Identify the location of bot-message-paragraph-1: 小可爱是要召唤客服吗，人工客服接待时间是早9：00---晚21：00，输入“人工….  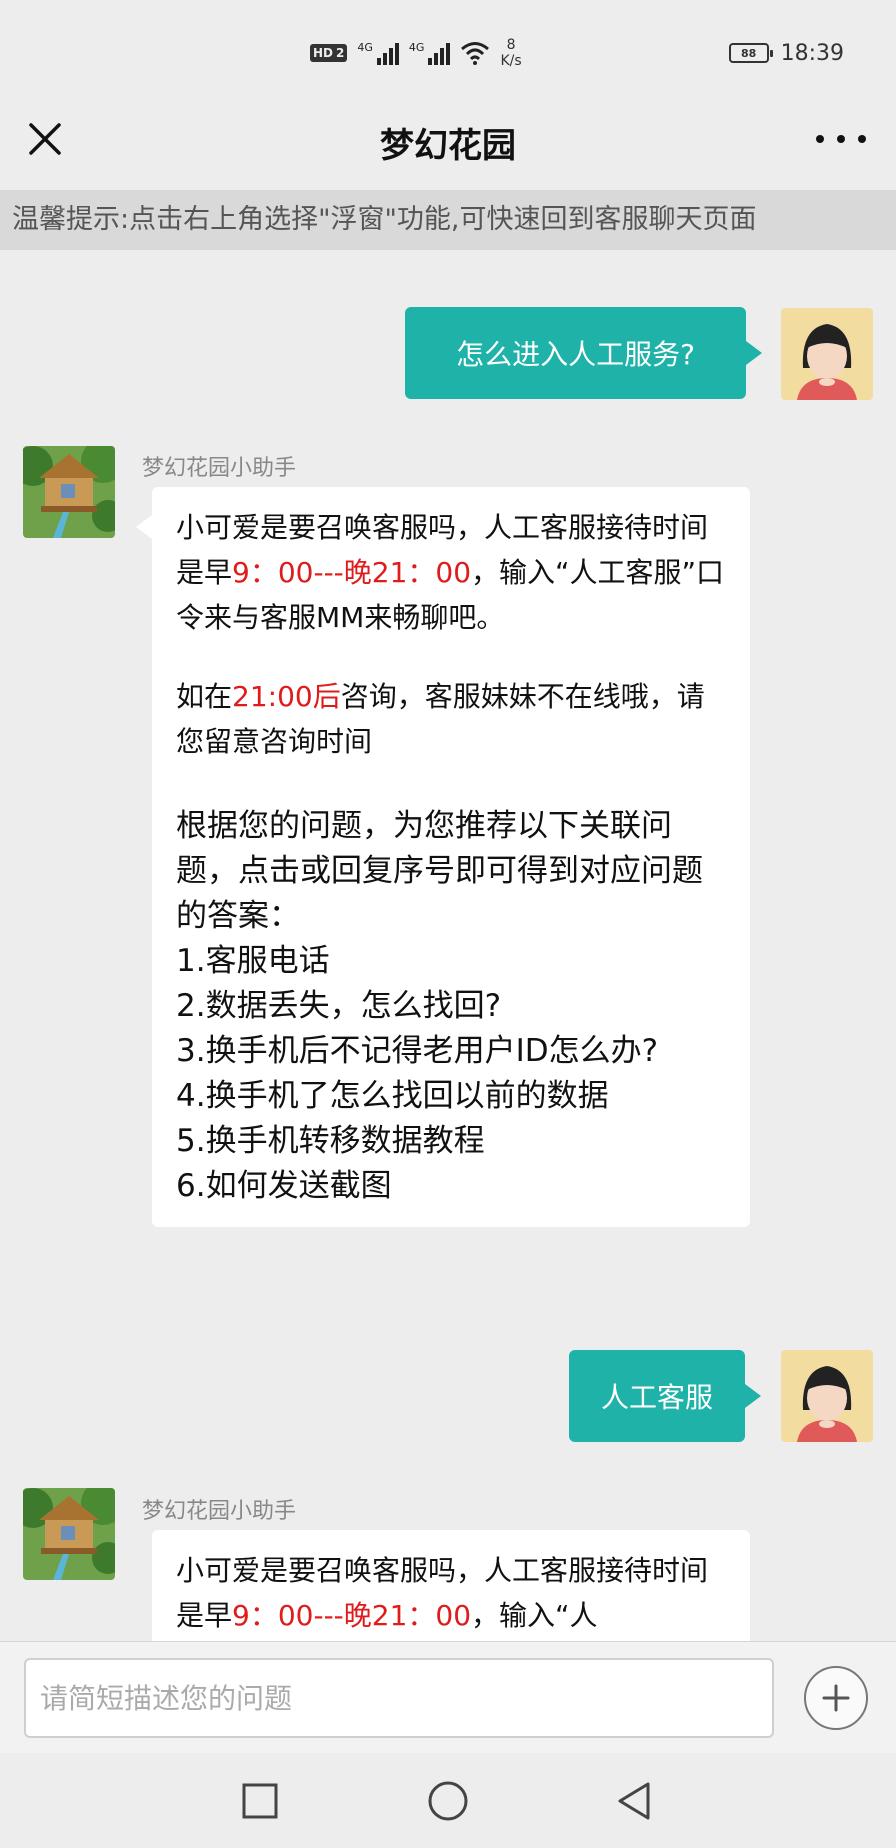
(451, 572).